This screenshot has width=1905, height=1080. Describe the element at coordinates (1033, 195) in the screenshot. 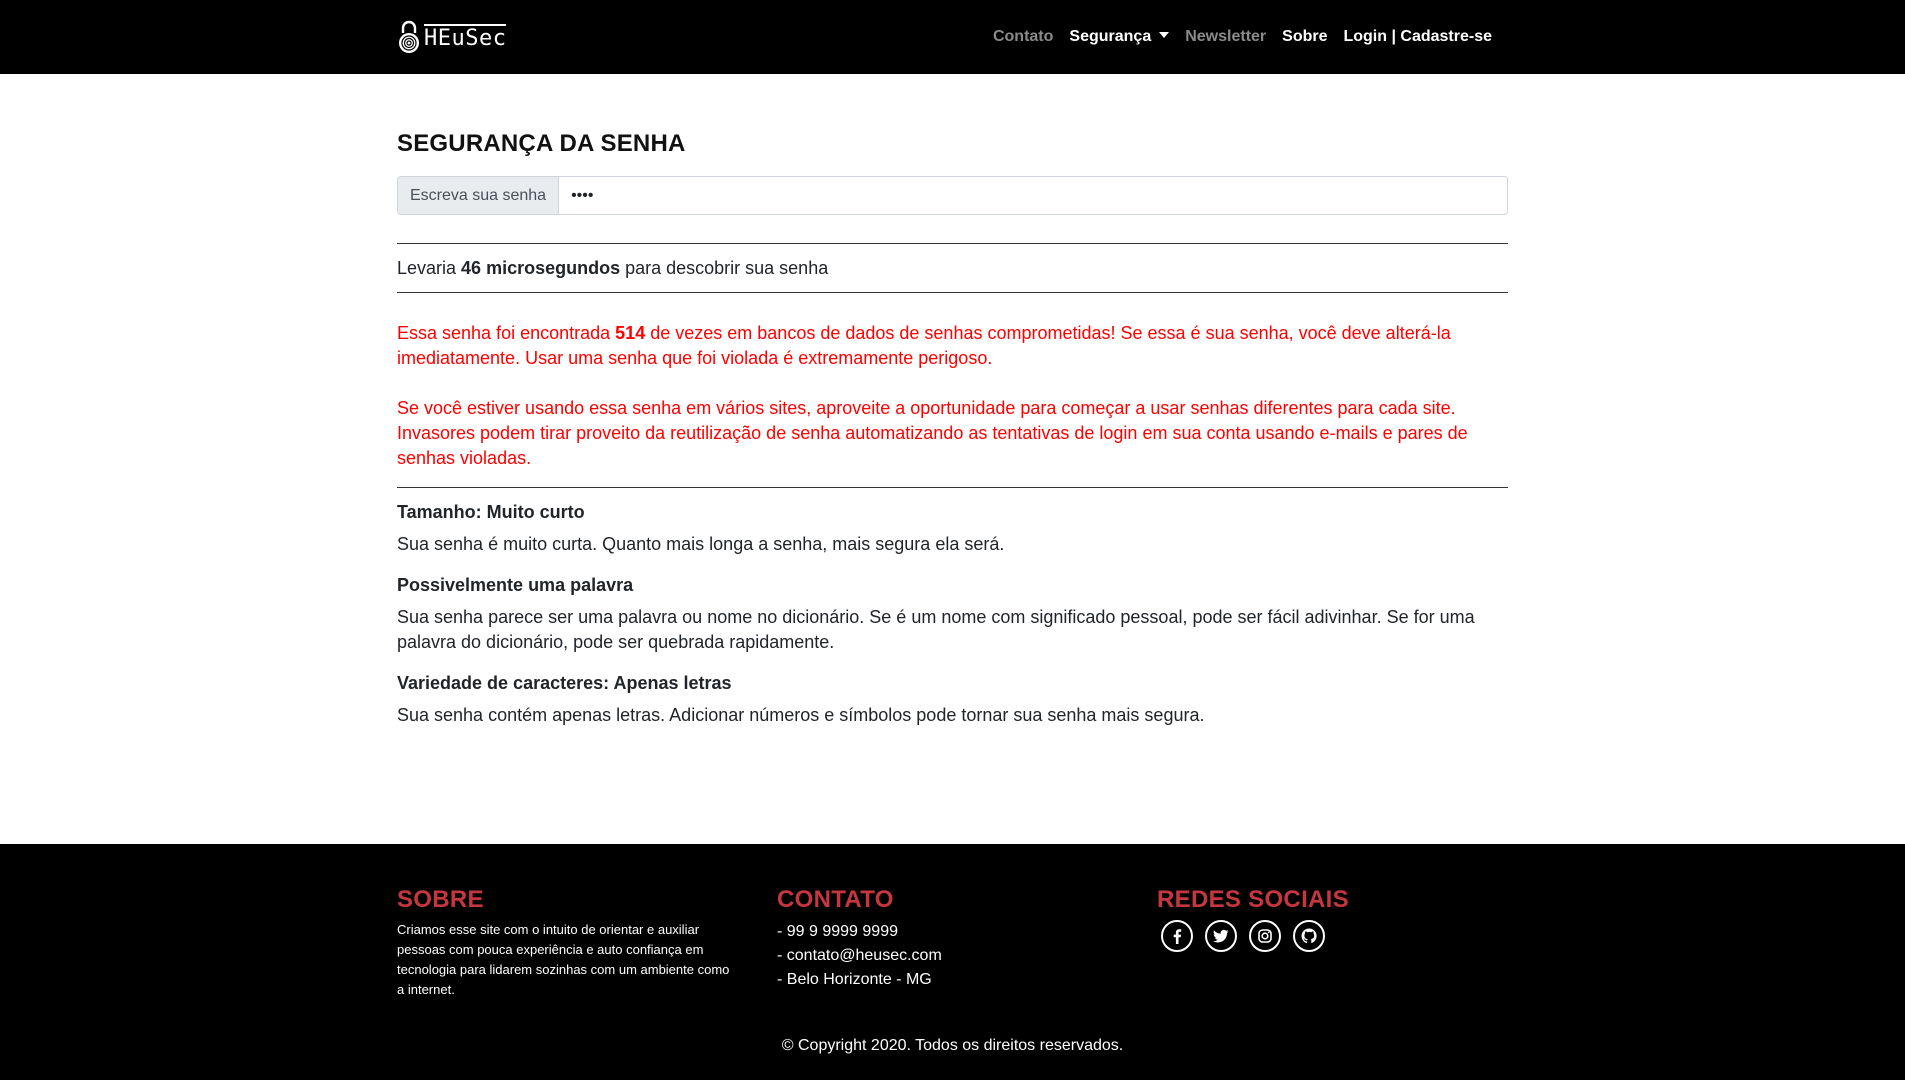

I see `password-input` at that location.